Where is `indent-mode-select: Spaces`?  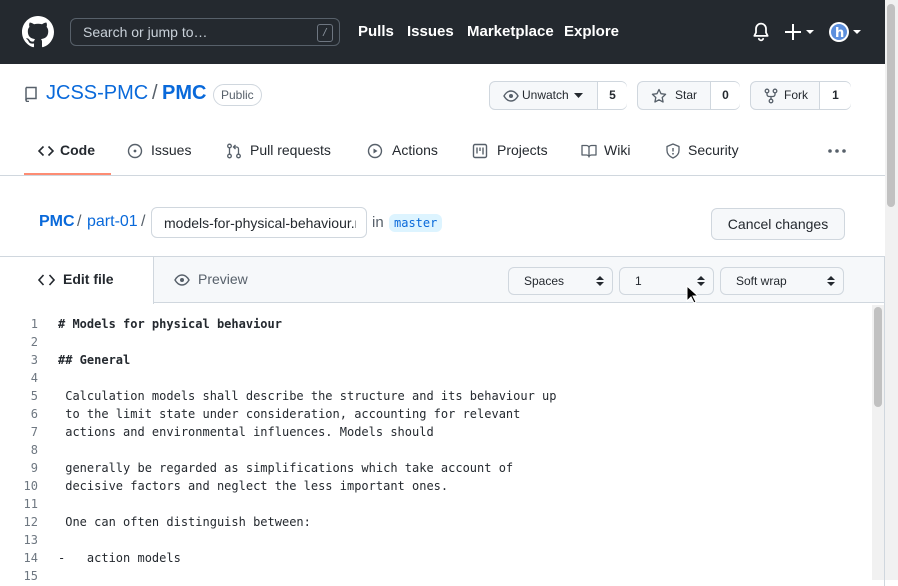 indent-mode-select: Spaces is located at coordinates (560, 281).